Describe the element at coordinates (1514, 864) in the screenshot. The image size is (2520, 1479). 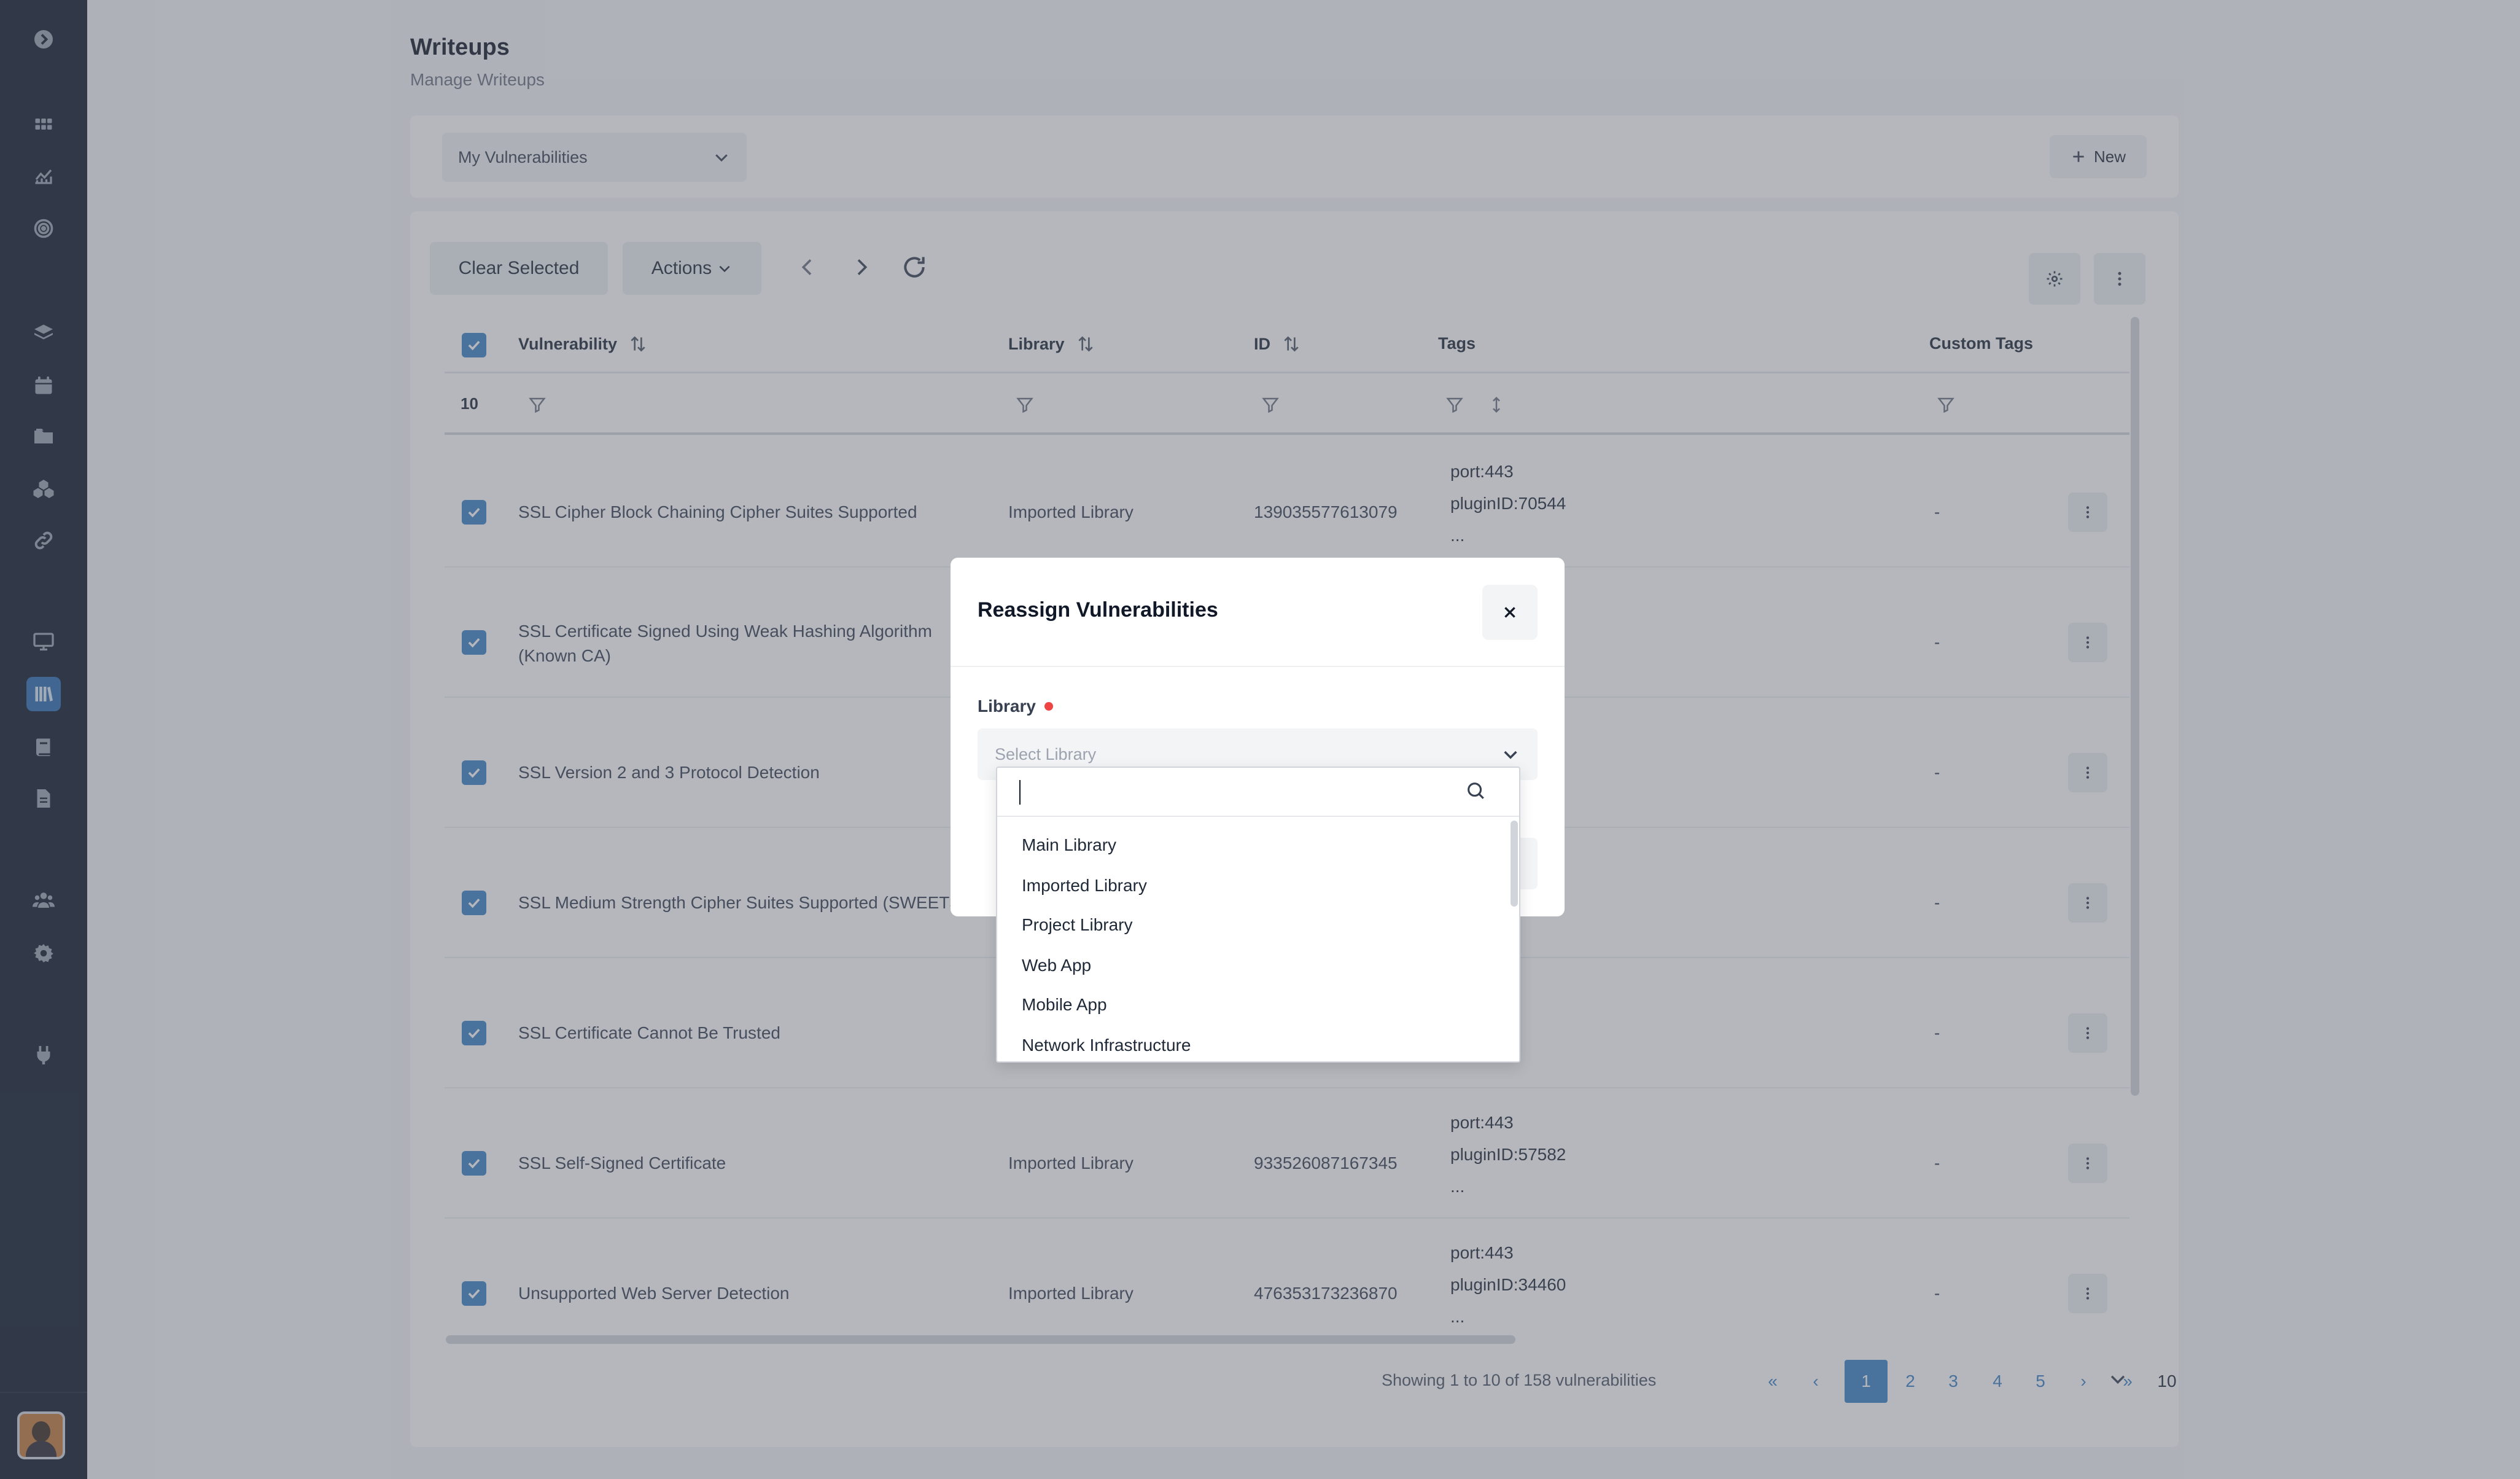
I see `dropdown-scrollbar` at that location.